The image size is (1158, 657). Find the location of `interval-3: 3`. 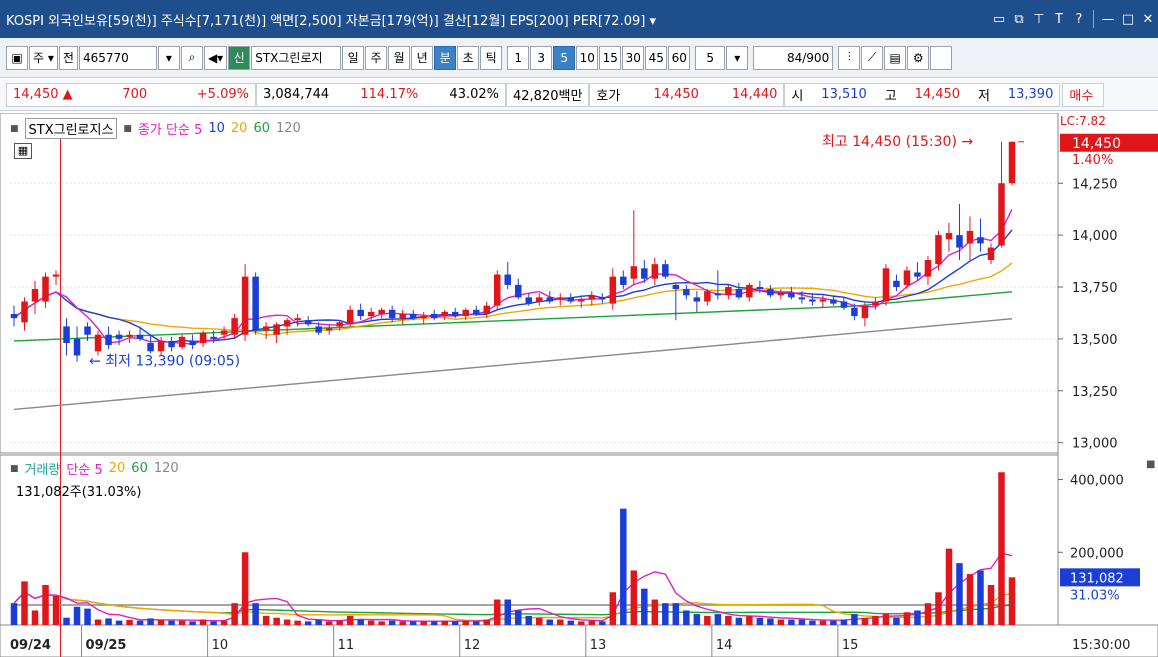

interval-3: 3 is located at coordinates (541, 57).